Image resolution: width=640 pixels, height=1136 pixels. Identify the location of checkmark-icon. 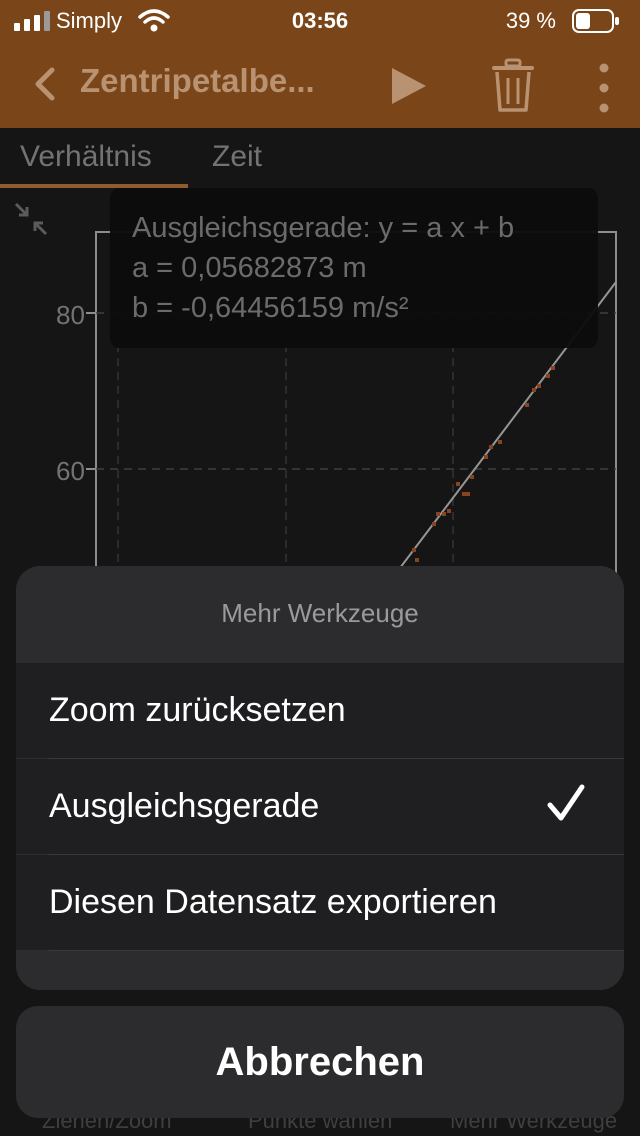
(566, 802).